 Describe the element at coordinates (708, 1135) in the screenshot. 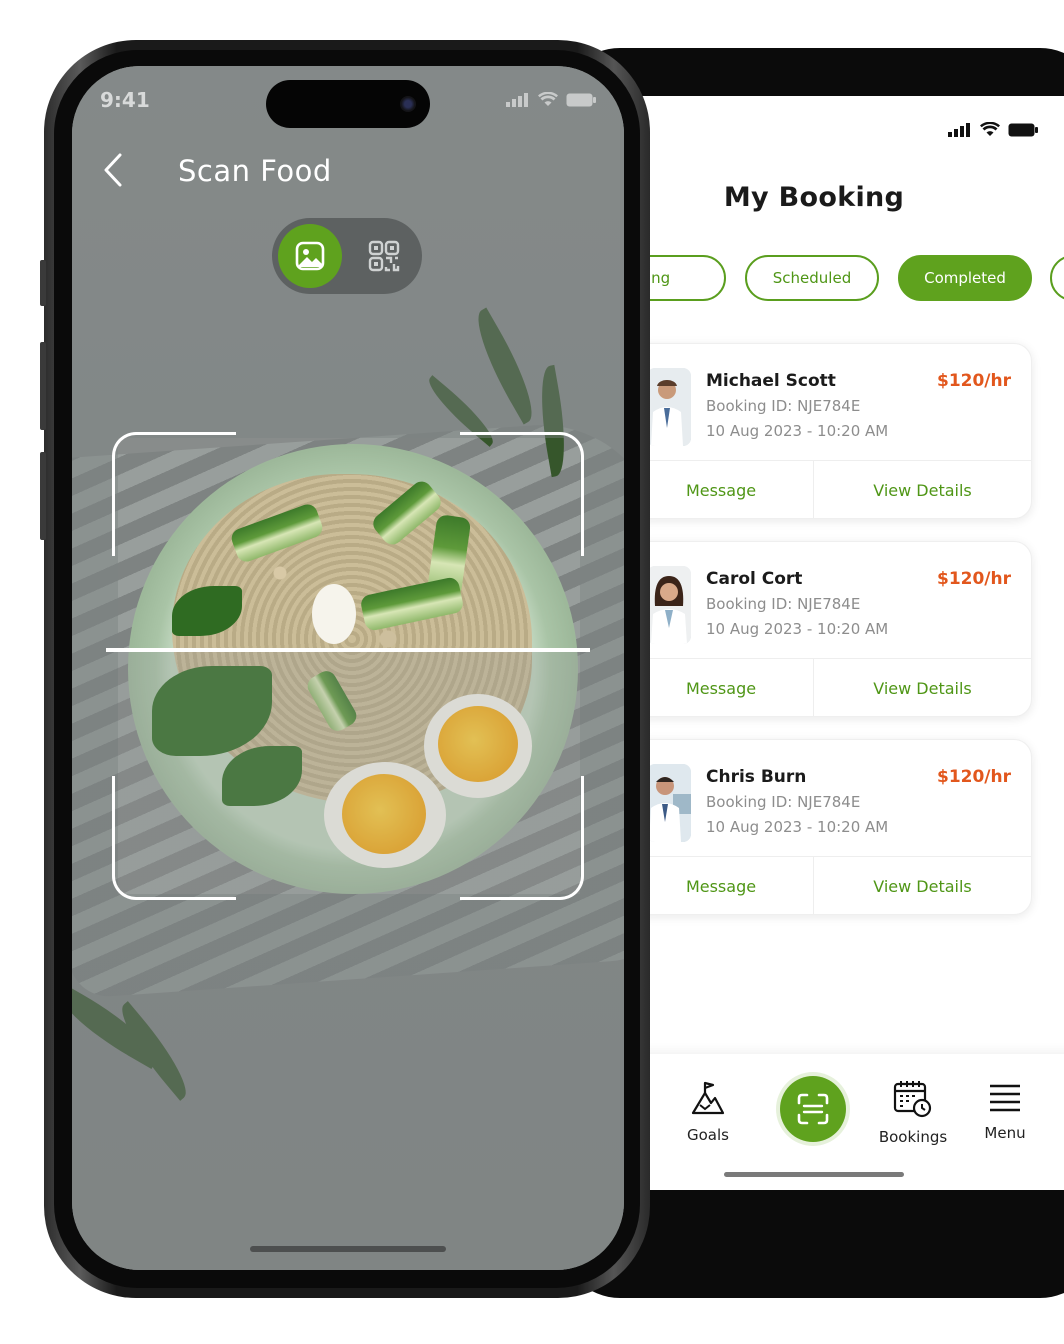

I see `tab-goals-label: Goals` at that location.